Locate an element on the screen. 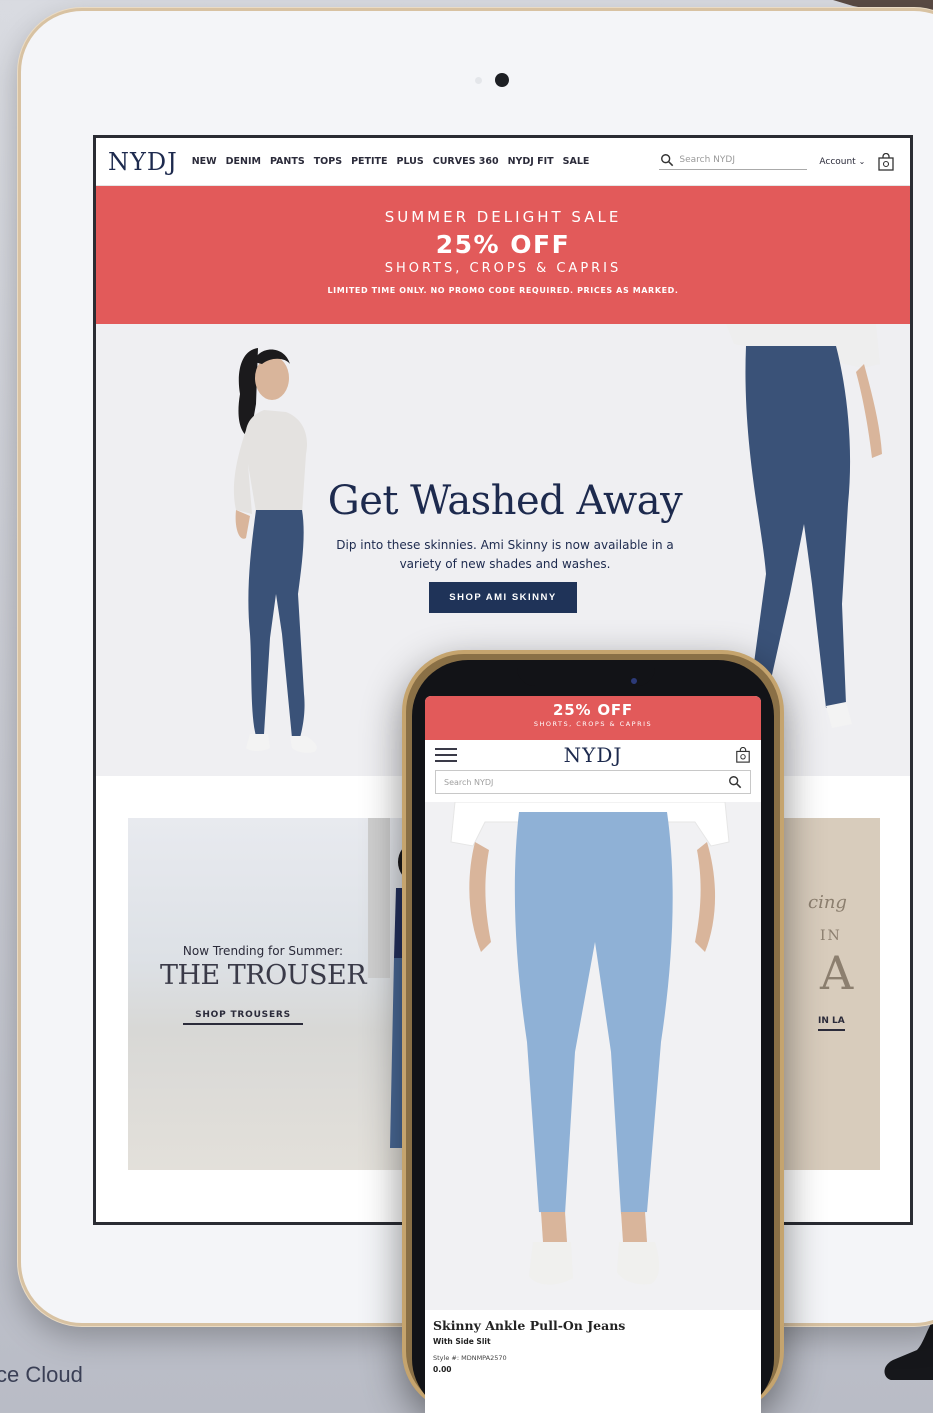 This screenshot has width=933, height=1413. mobile-header: NYDJ is located at coordinates (593, 755).